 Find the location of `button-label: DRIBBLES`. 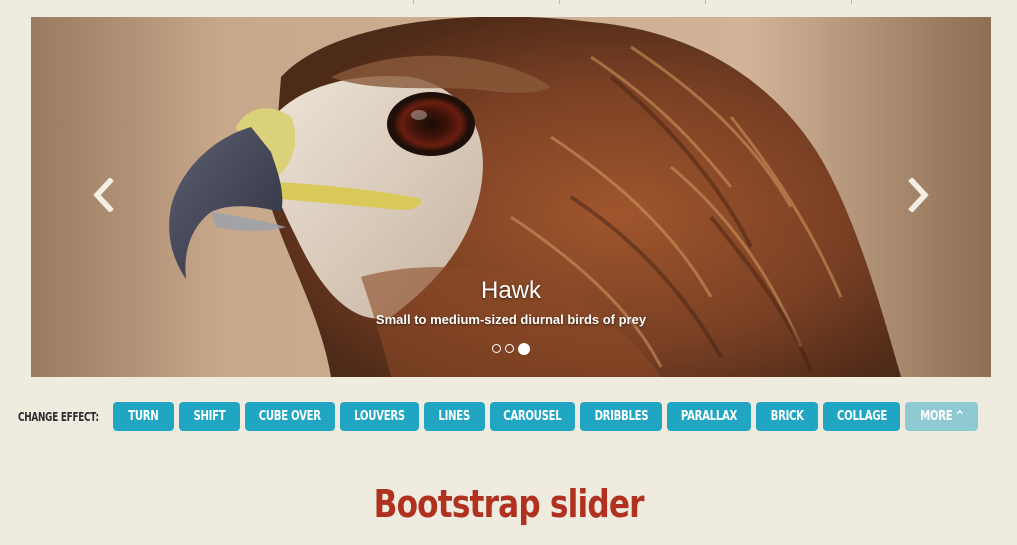

button-label: DRIBBLES is located at coordinates (621, 416).